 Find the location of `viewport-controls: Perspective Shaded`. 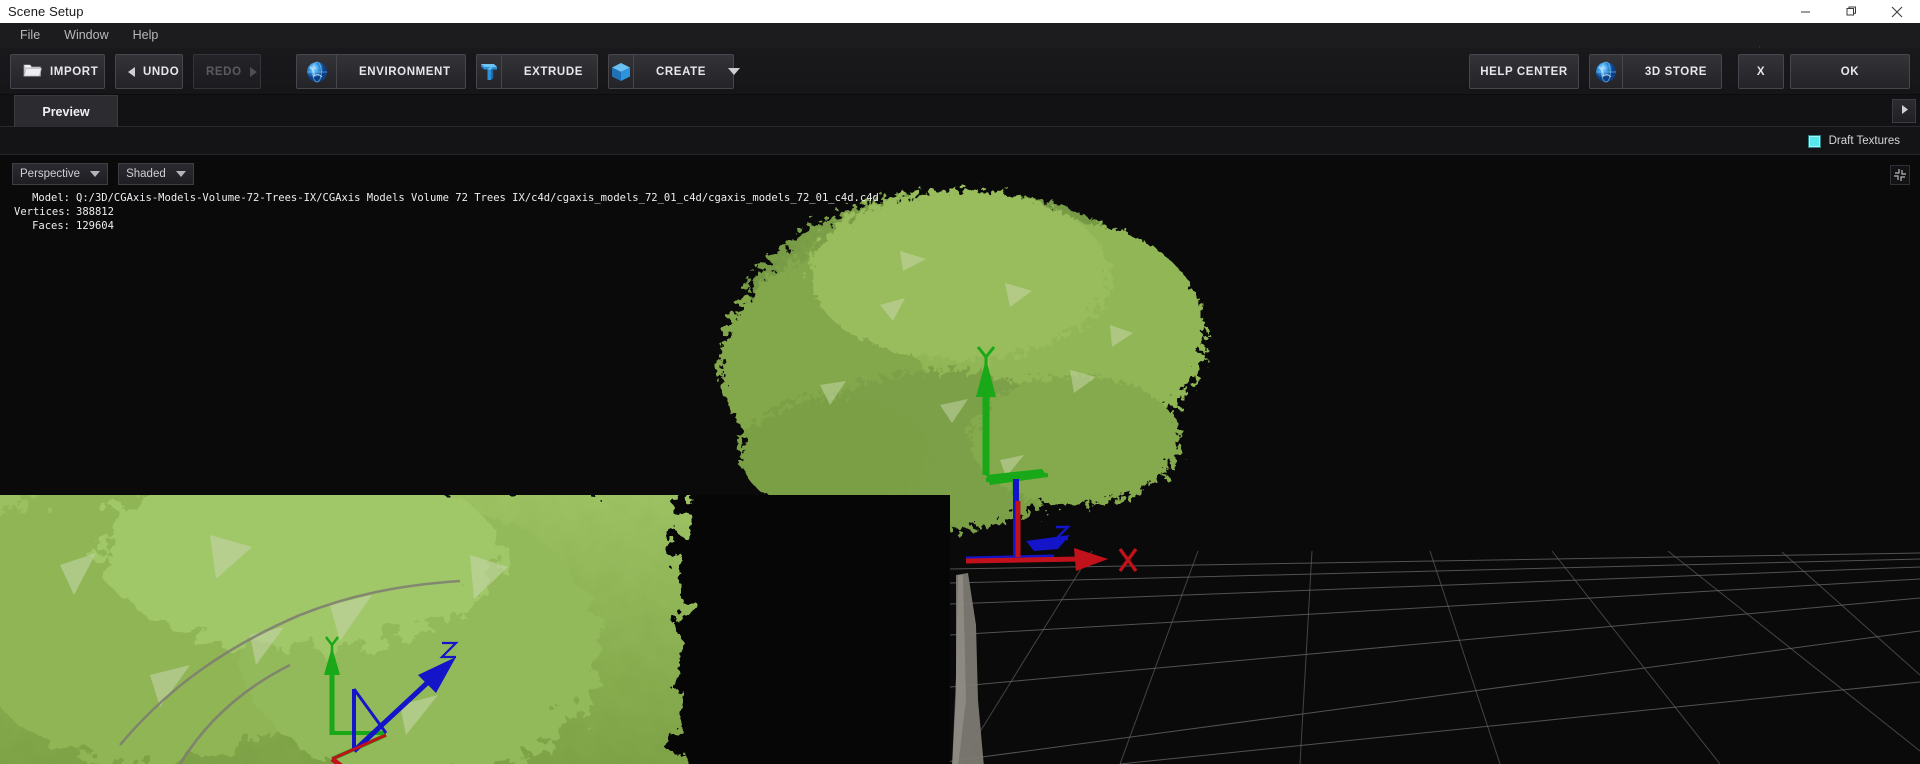

viewport-controls: Perspective Shaded is located at coordinates (103, 174).